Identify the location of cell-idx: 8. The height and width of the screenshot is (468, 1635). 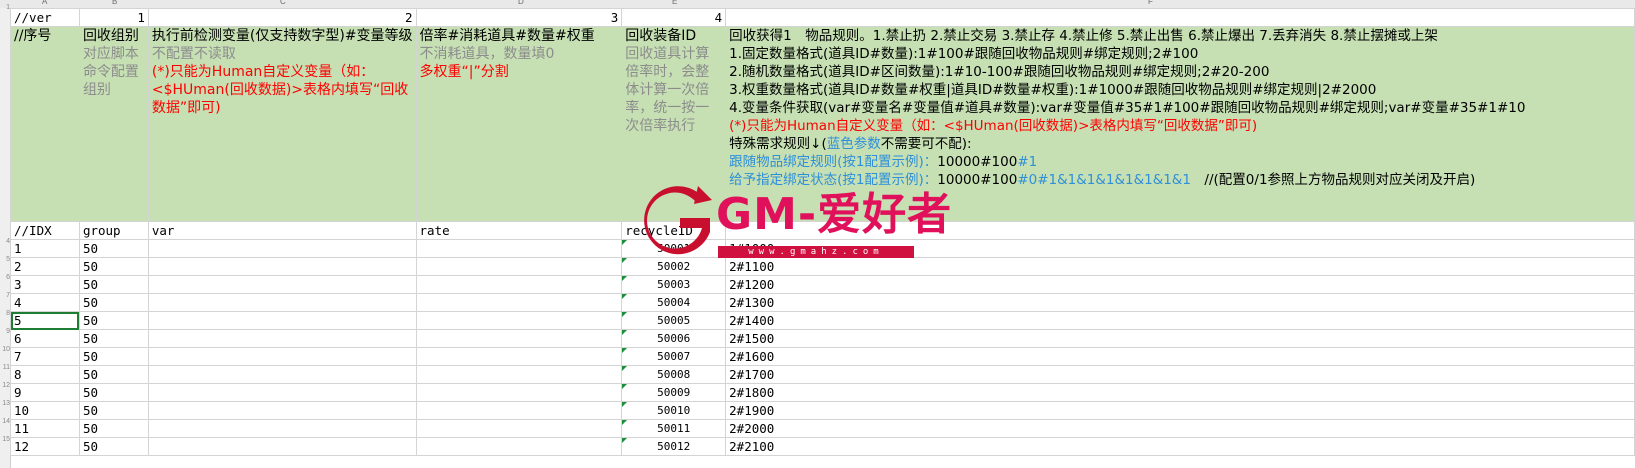
(45, 374).